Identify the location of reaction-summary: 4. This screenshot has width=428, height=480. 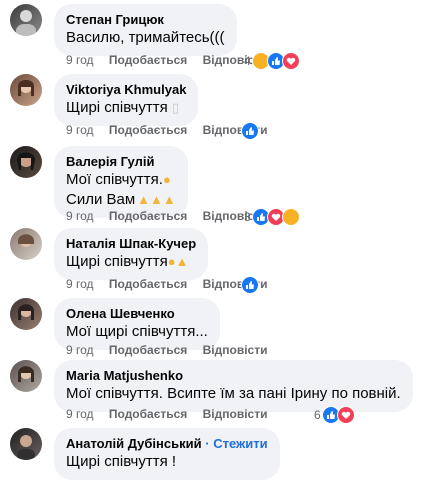
(272, 61).